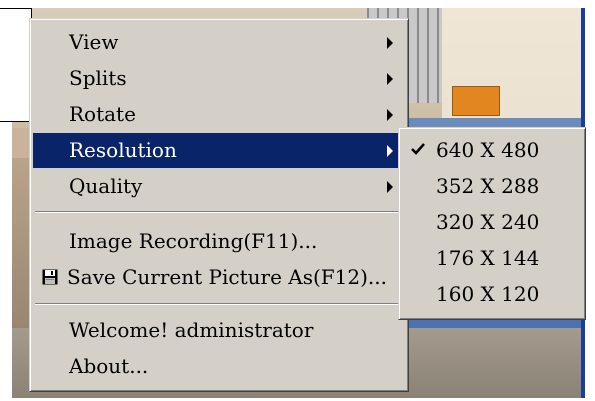 The image size is (595, 401). What do you see at coordinates (94, 42) in the screenshot?
I see `menu-item-label: View` at bounding box center [94, 42].